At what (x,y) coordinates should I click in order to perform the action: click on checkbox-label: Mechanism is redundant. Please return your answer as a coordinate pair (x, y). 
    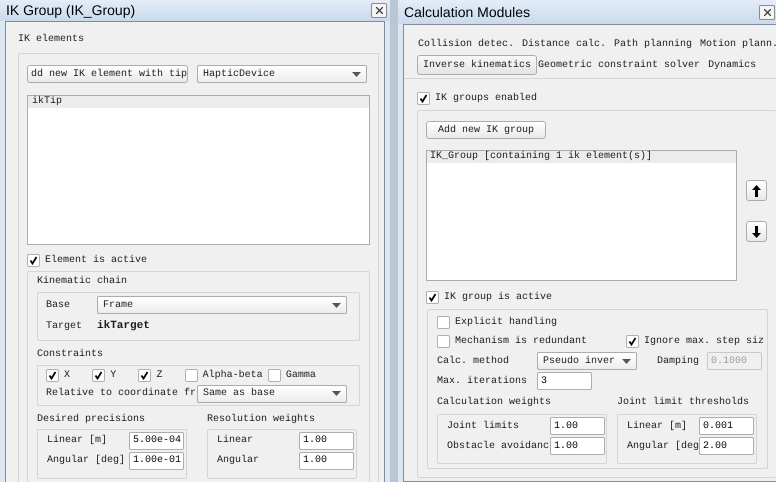
    Looking at the image, I should click on (521, 341).